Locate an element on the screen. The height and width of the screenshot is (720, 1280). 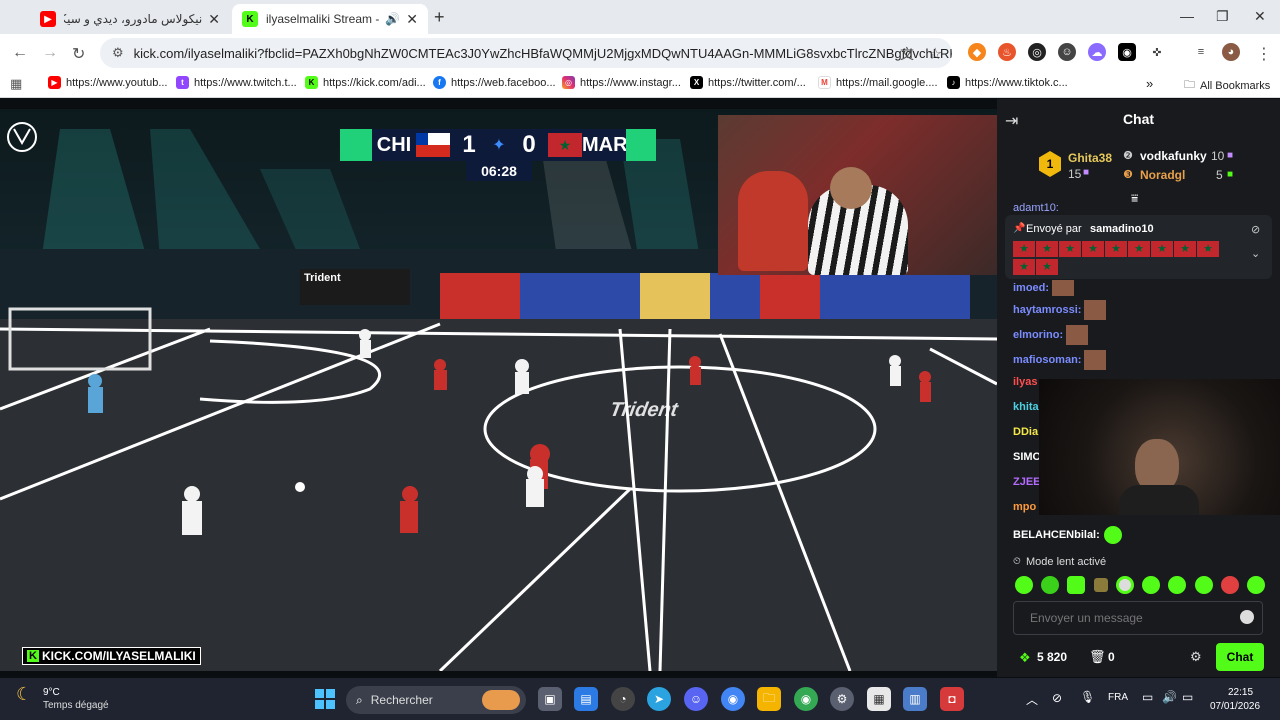
chevron-down-icon: ⌄ is located at coordinates (1255, 253).